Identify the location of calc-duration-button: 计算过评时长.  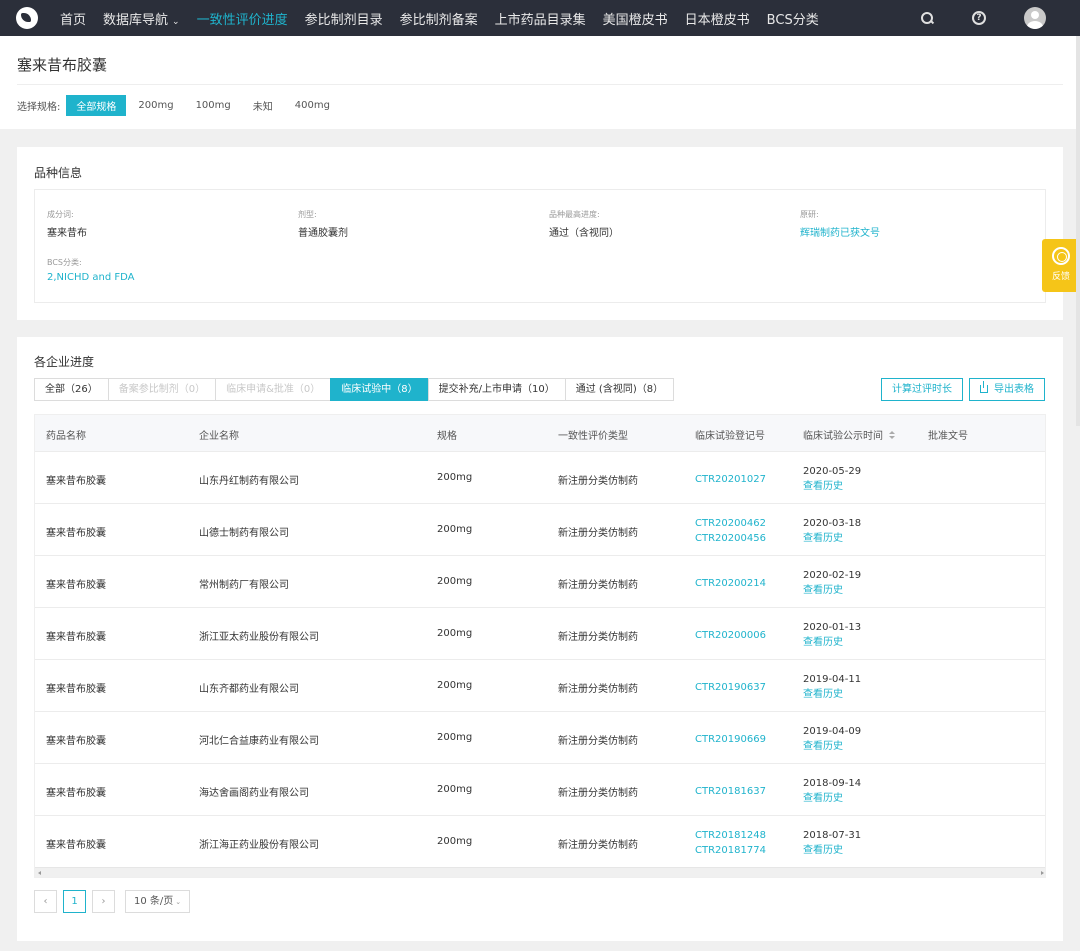
(922, 389).